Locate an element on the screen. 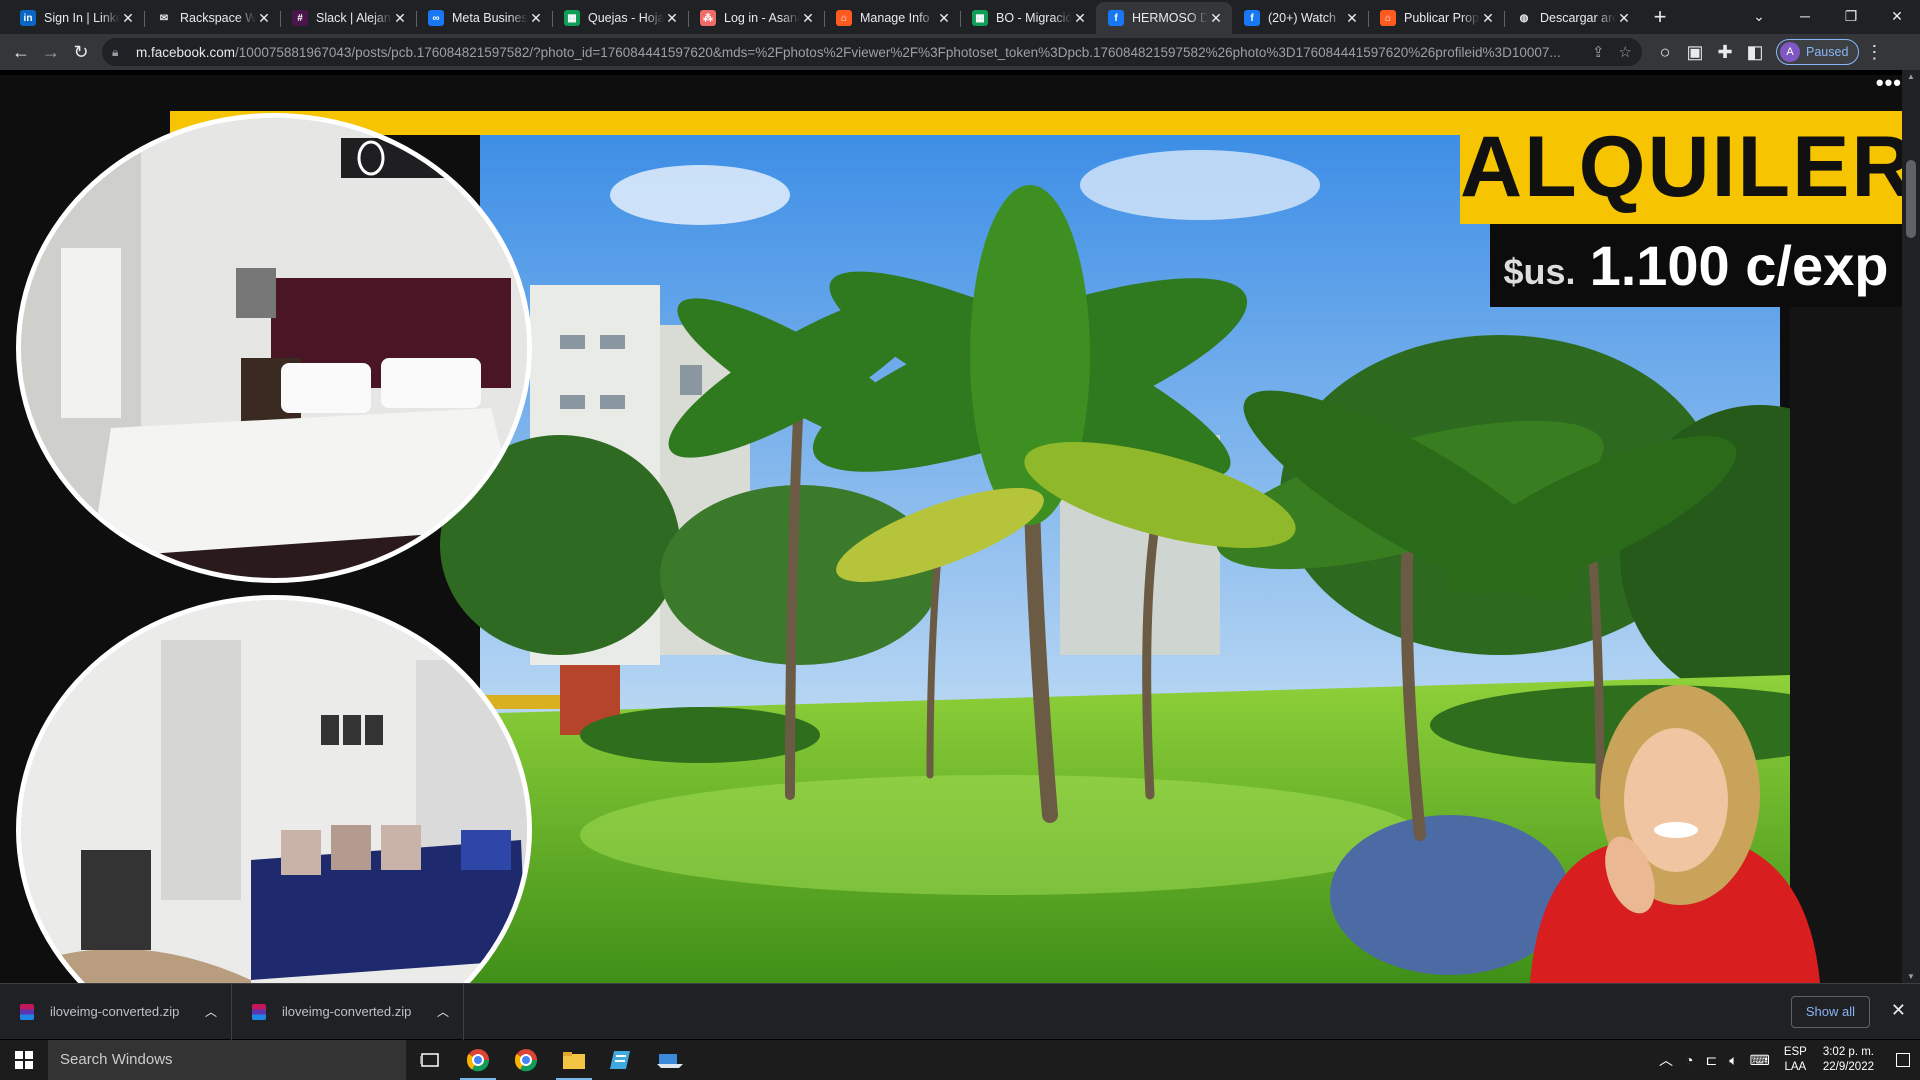 This screenshot has width=1920, height=1080. bedroom-image is located at coordinates (274, 348).